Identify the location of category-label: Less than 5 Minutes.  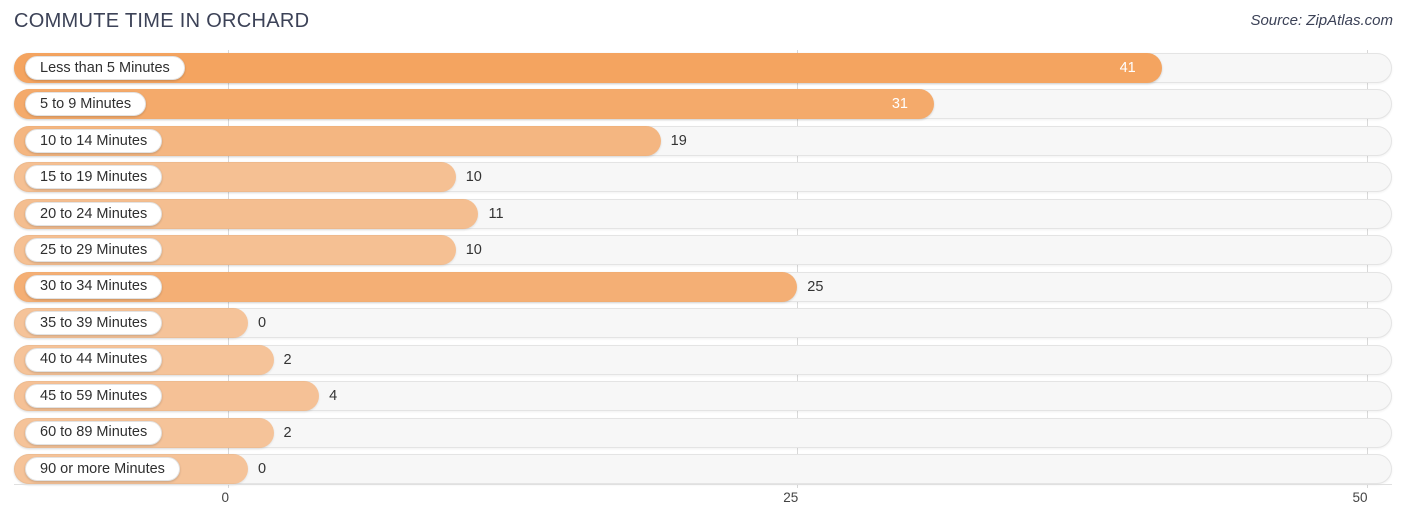
(105, 67).